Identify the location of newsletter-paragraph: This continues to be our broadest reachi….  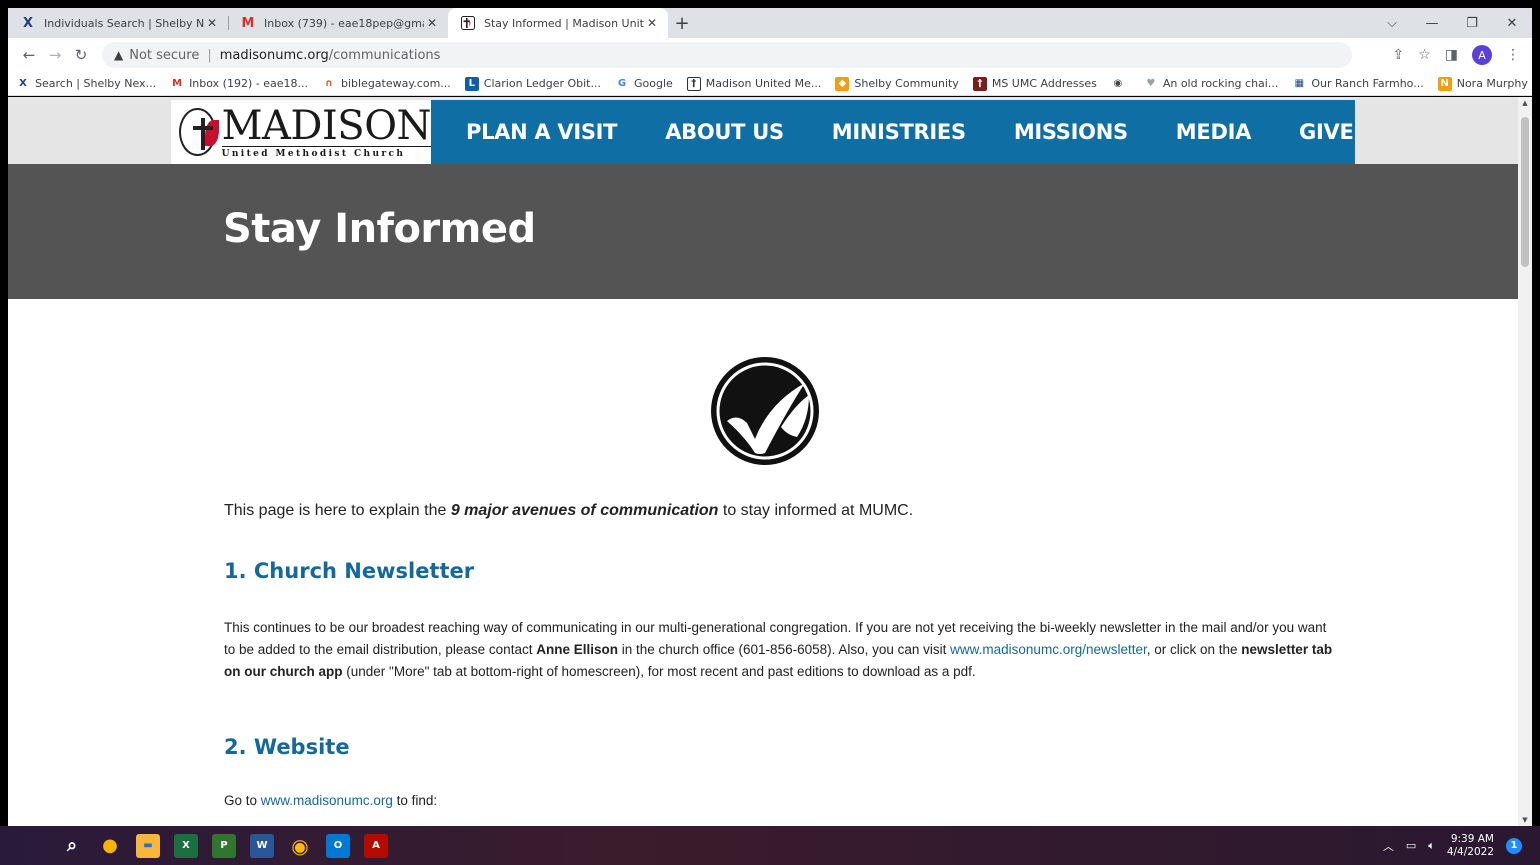
(779, 650).